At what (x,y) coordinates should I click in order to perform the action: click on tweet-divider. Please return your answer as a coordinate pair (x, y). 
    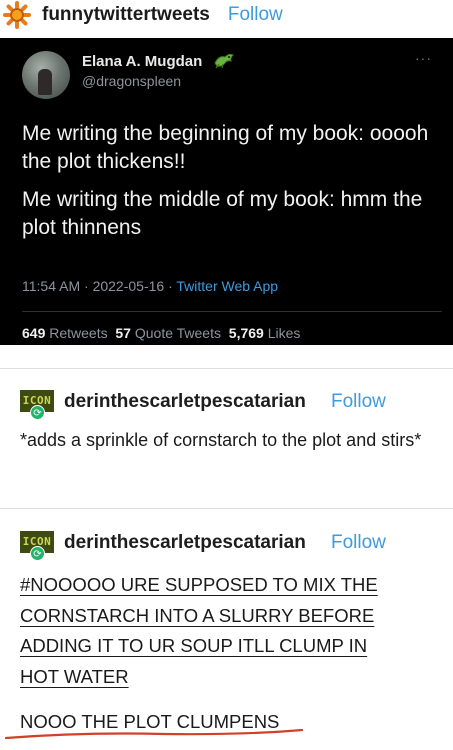
    Looking at the image, I should click on (232, 311).